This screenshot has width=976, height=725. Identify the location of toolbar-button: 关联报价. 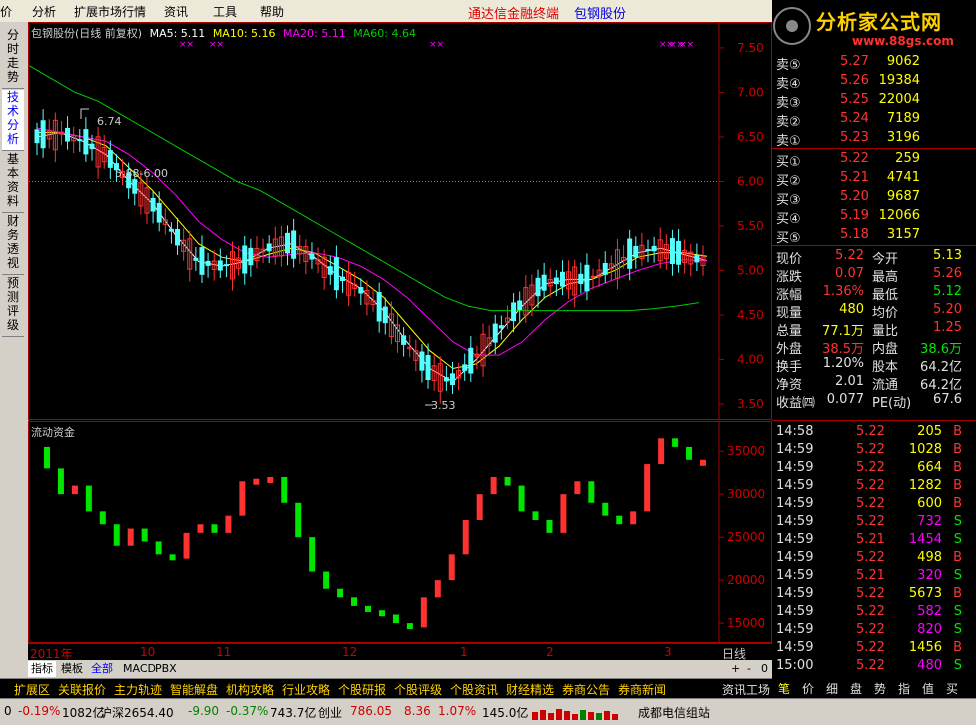
(82, 689).